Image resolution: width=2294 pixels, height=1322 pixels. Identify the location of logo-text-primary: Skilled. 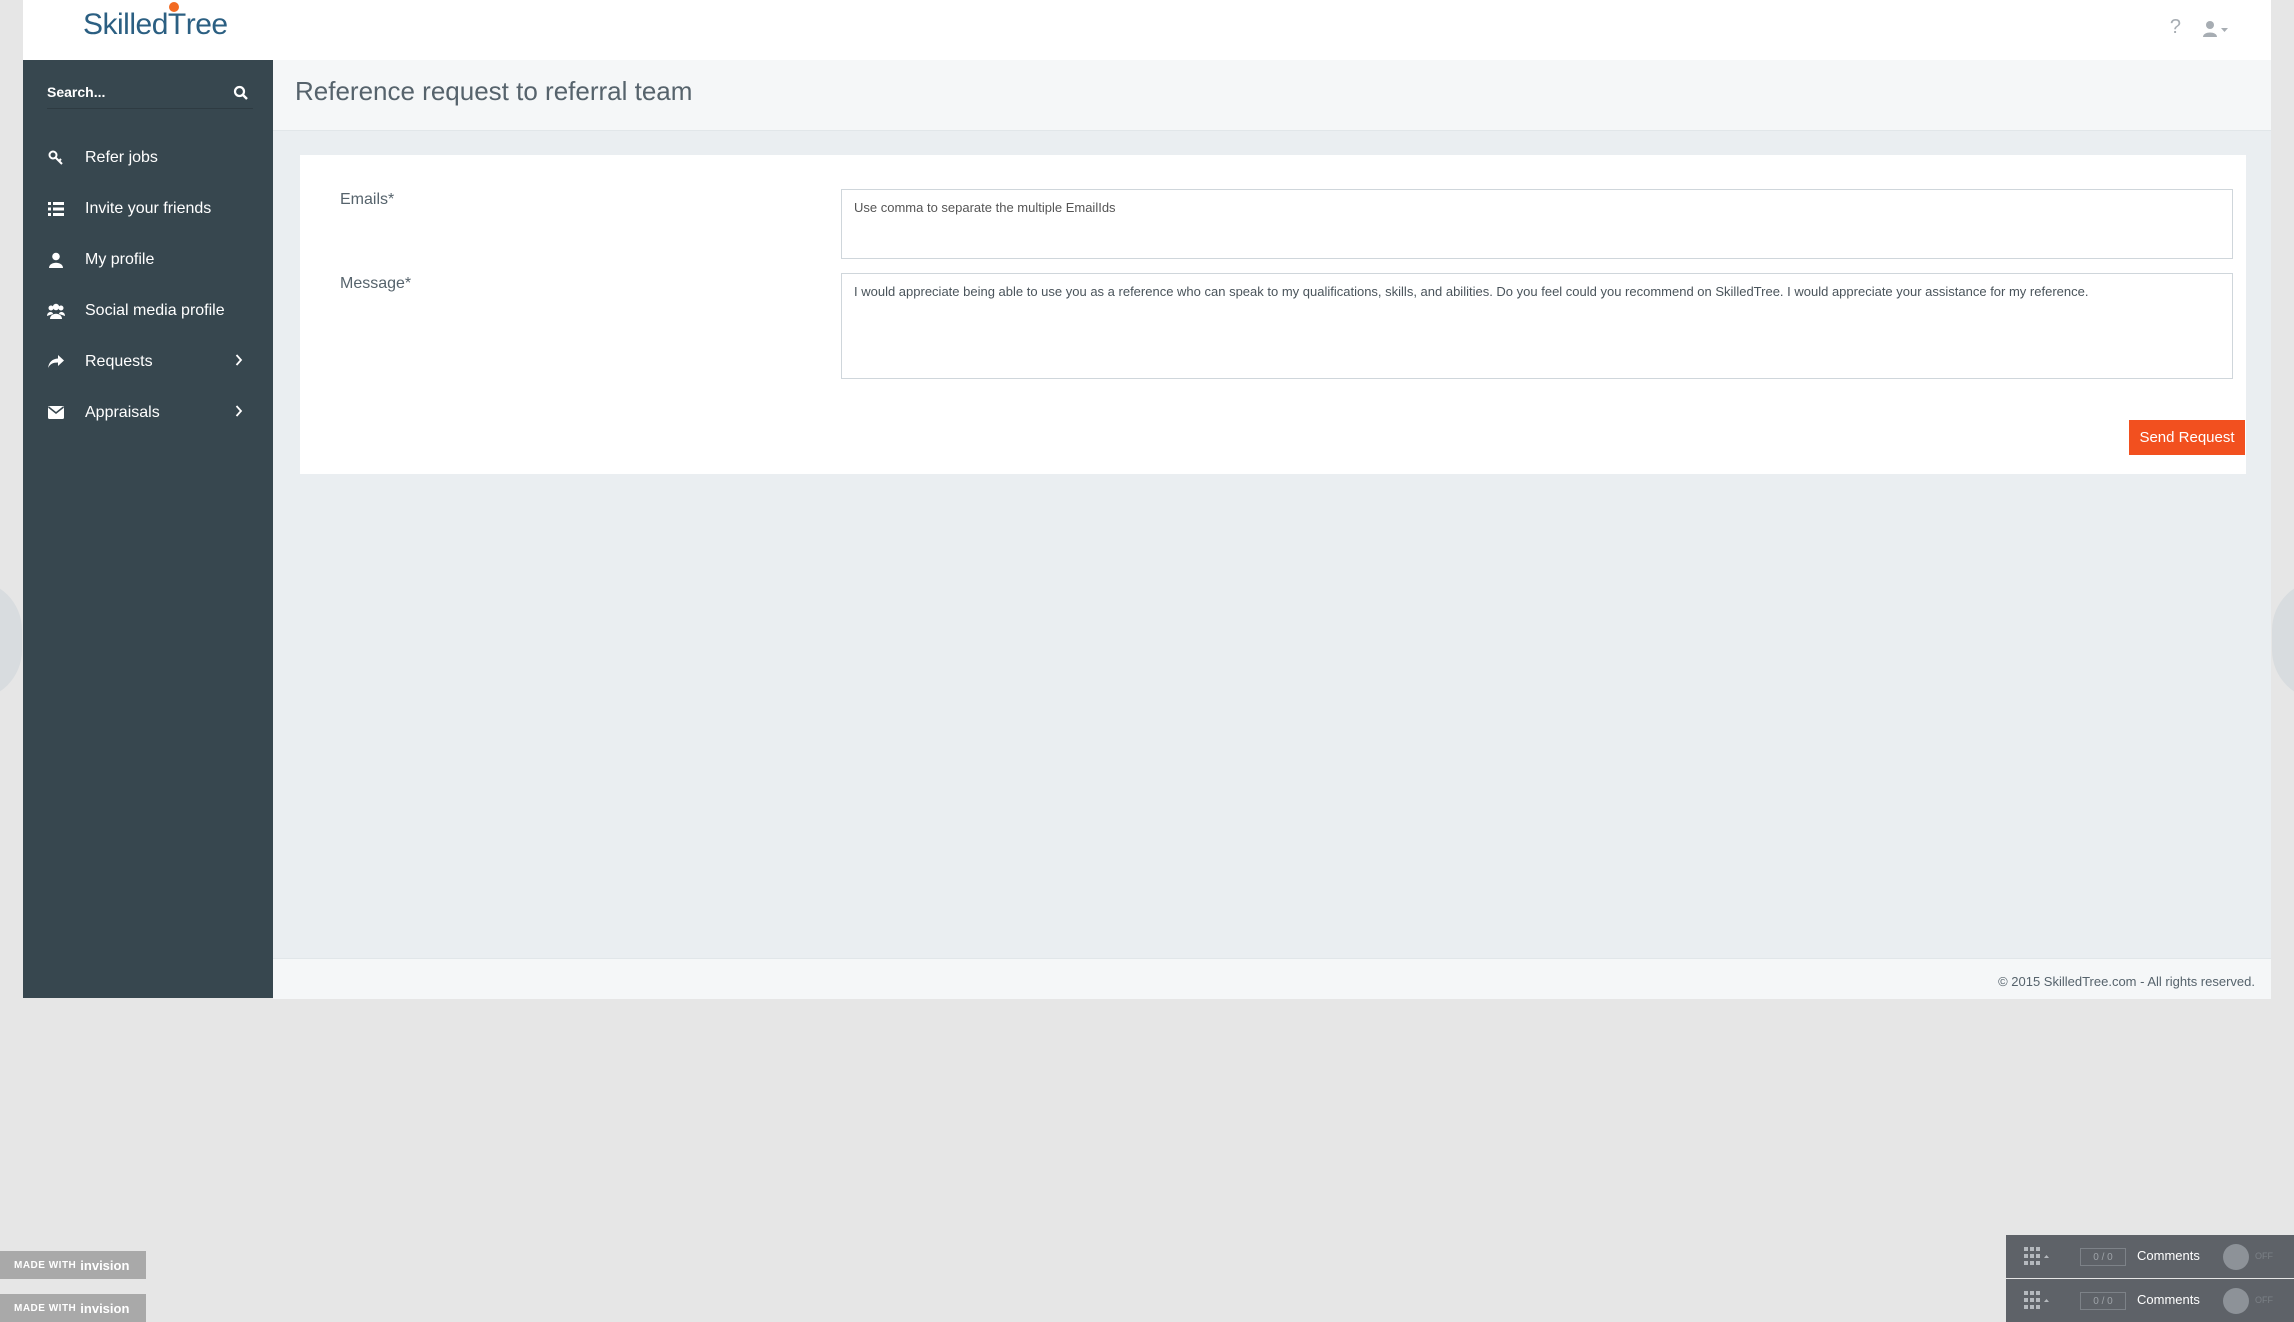
(125, 24).